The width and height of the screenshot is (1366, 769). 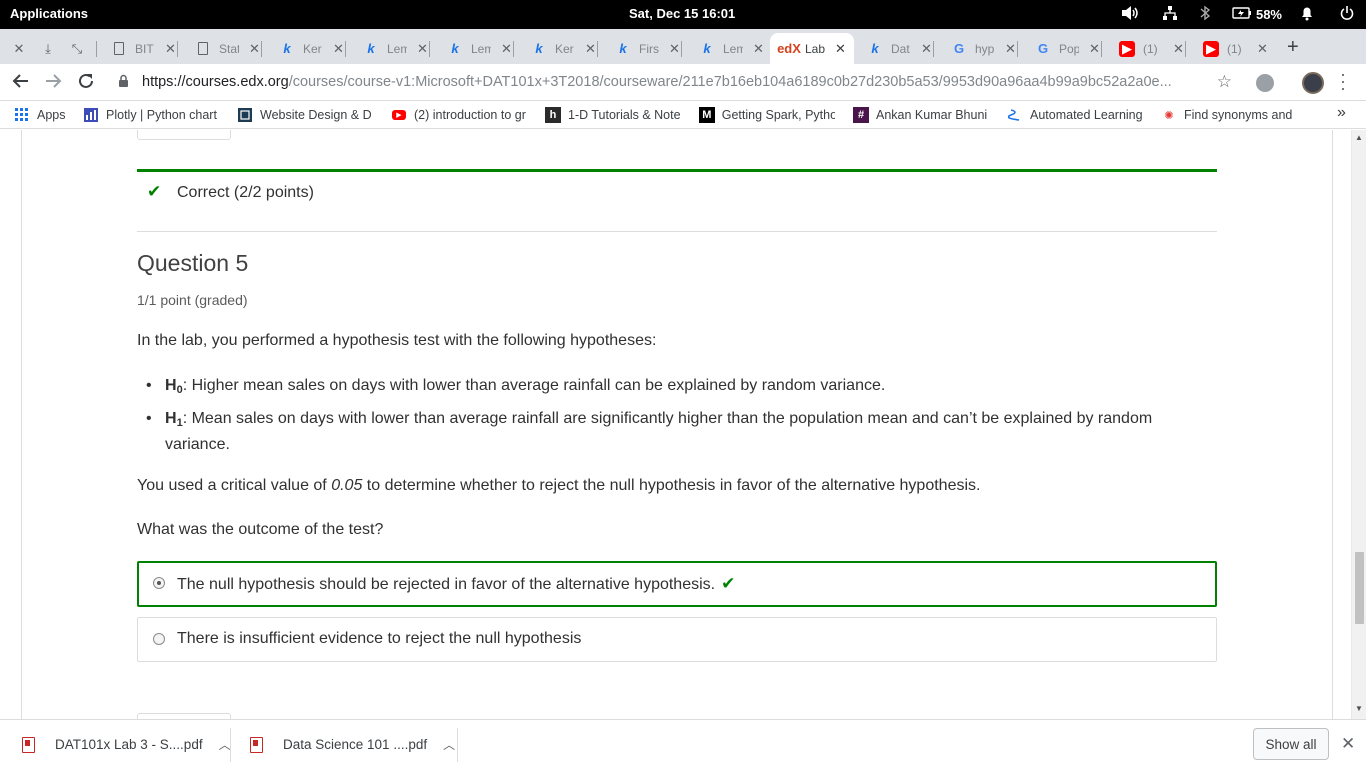 What do you see at coordinates (1268, 14) in the screenshot?
I see `battery-percent: 58%` at bounding box center [1268, 14].